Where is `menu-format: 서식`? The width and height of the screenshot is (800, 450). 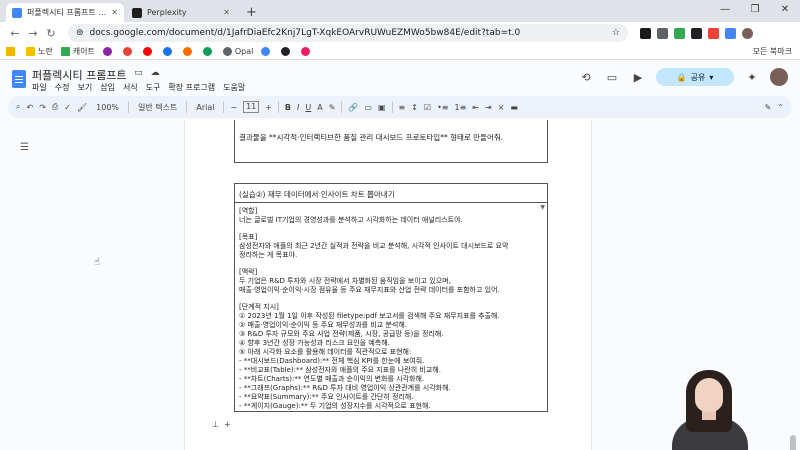
menu-format: 서식 is located at coordinates (130, 87).